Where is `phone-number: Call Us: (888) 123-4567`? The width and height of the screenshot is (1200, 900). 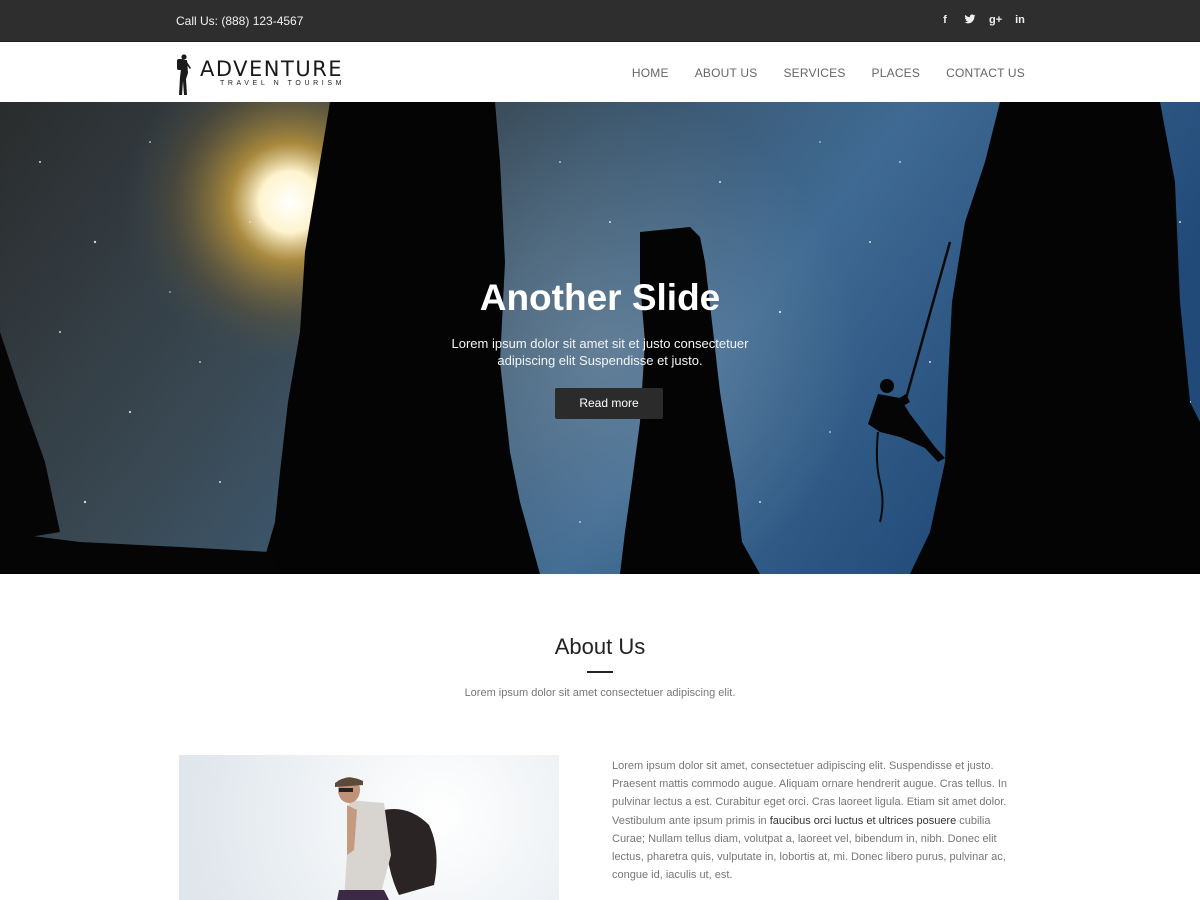
phone-number: Call Us: (888) 123-4567 is located at coordinates (240, 21).